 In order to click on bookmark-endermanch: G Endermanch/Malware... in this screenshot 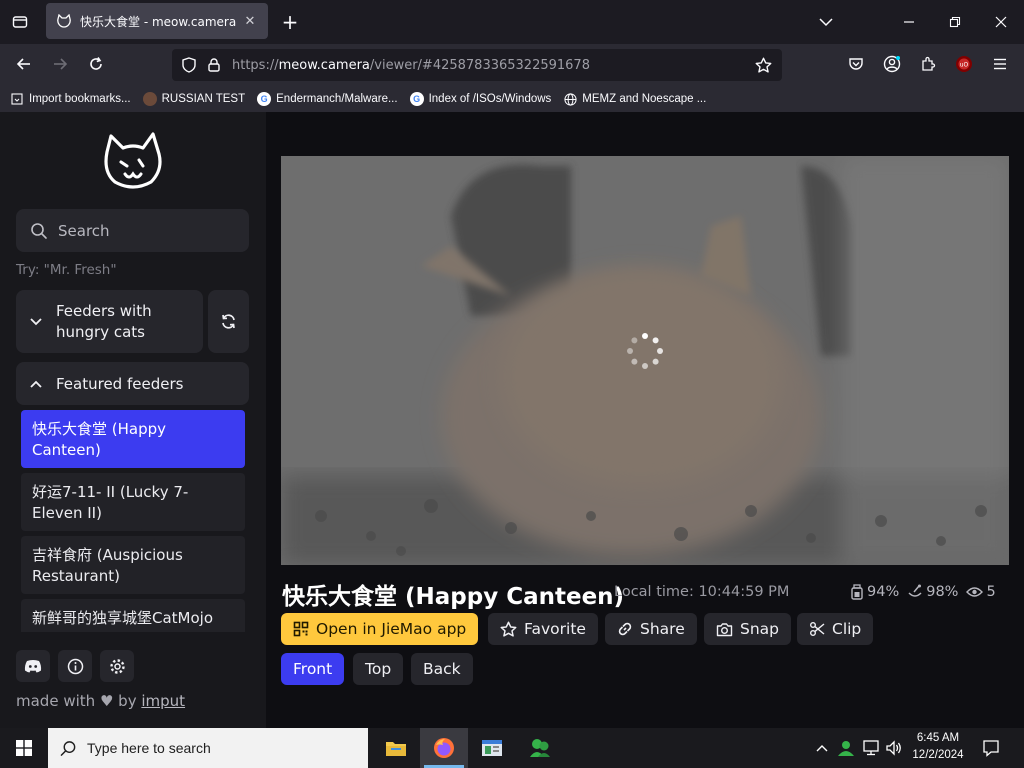, I will do `click(327, 99)`.